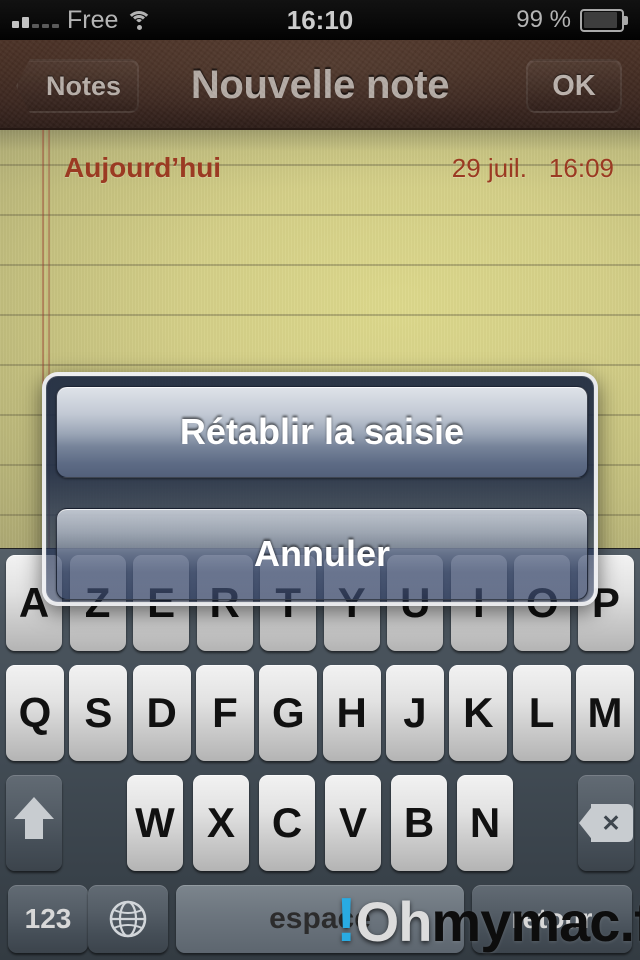 The width and height of the screenshot is (640, 960). What do you see at coordinates (143, 167) in the screenshot?
I see `note-day-label: Aujourd’hui` at bounding box center [143, 167].